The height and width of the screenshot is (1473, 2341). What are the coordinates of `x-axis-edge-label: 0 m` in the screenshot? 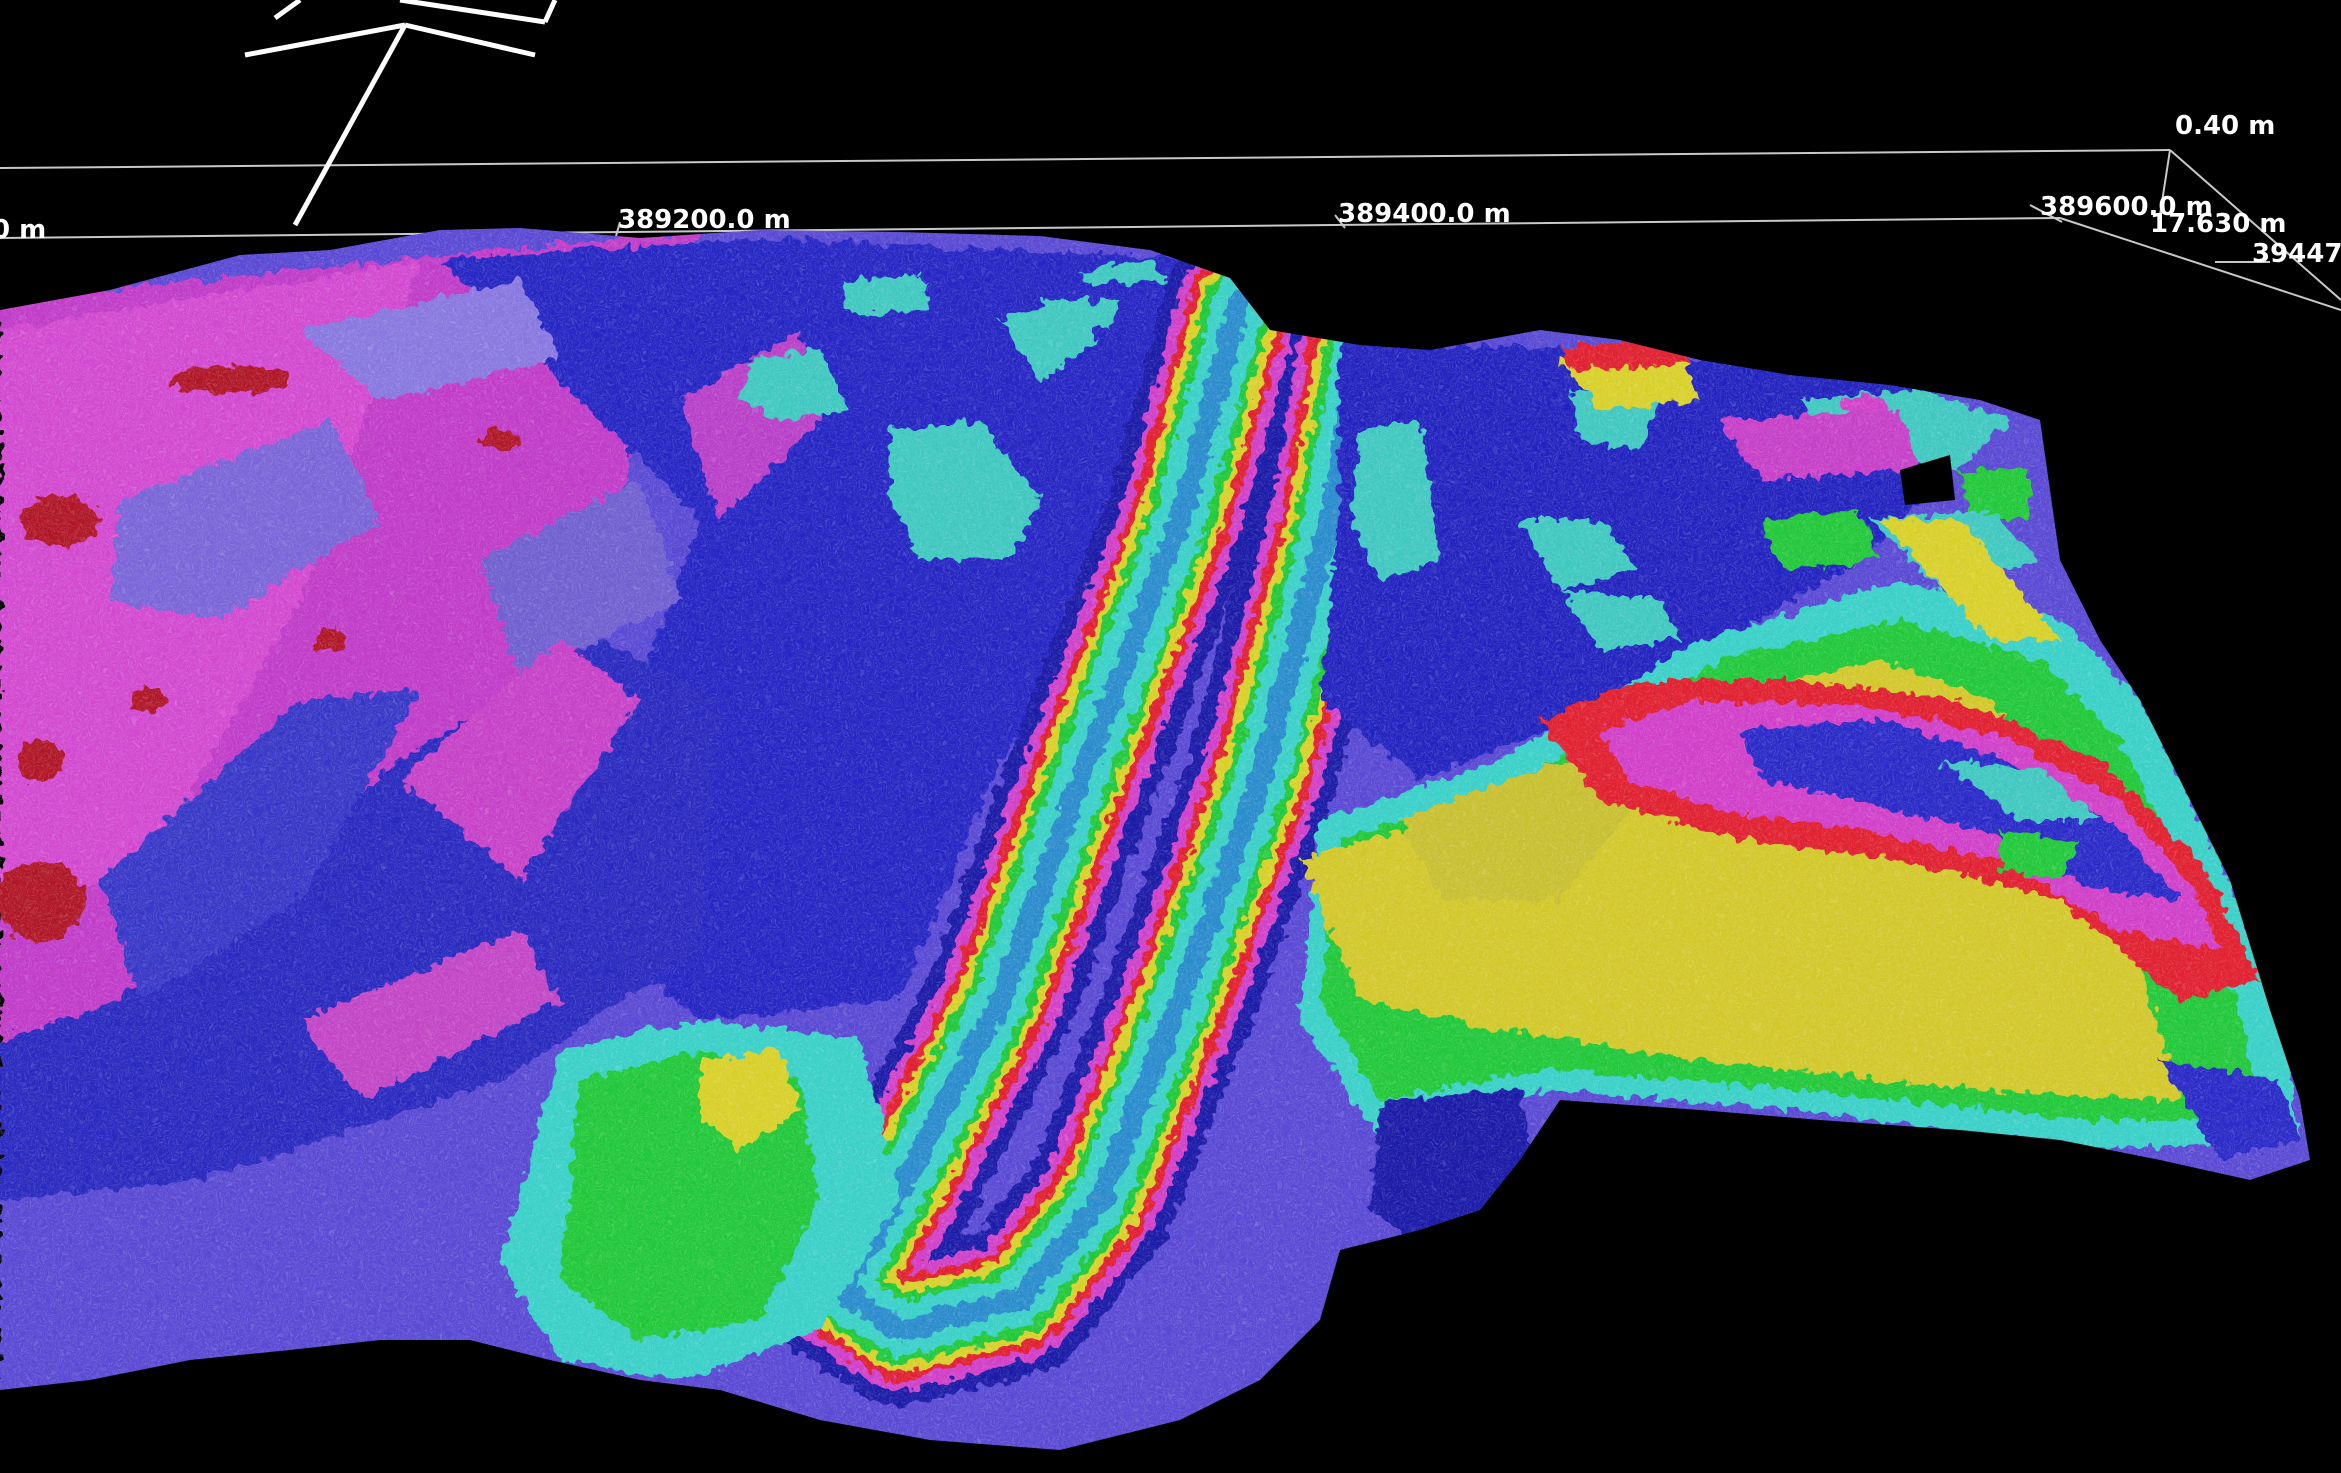 It's located at (23, 230).